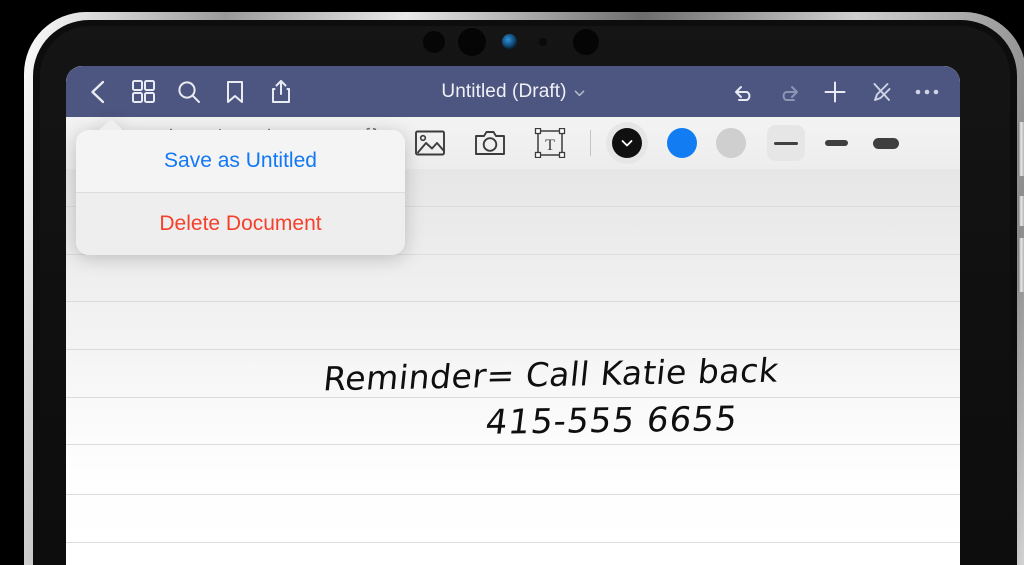  What do you see at coordinates (1021, 265) in the screenshot?
I see `volume-down-button` at bounding box center [1021, 265].